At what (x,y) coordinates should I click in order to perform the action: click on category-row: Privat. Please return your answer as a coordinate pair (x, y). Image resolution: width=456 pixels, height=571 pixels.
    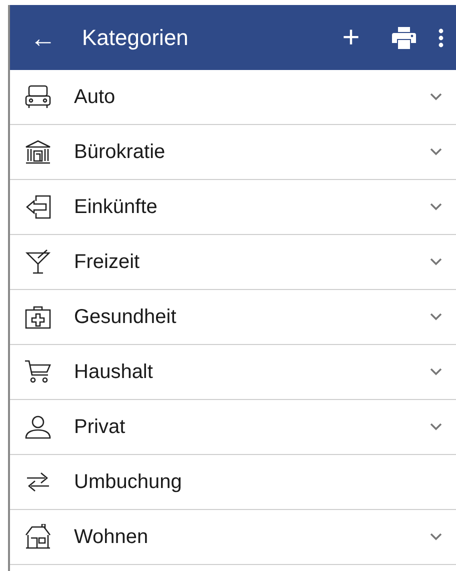
    Looking at the image, I should click on (233, 427).